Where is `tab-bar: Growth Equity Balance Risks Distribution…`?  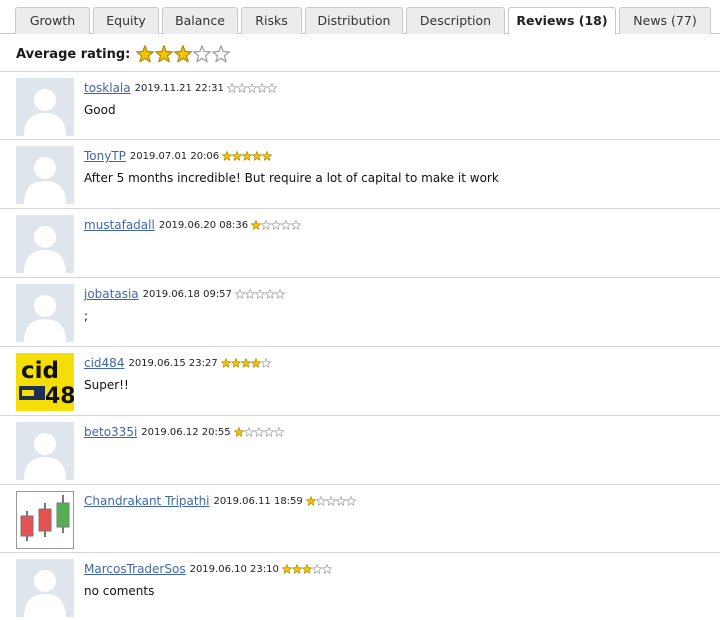 tab-bar: Growth Equity Balance Risks Distribution… is located at coordinates (360, 17).